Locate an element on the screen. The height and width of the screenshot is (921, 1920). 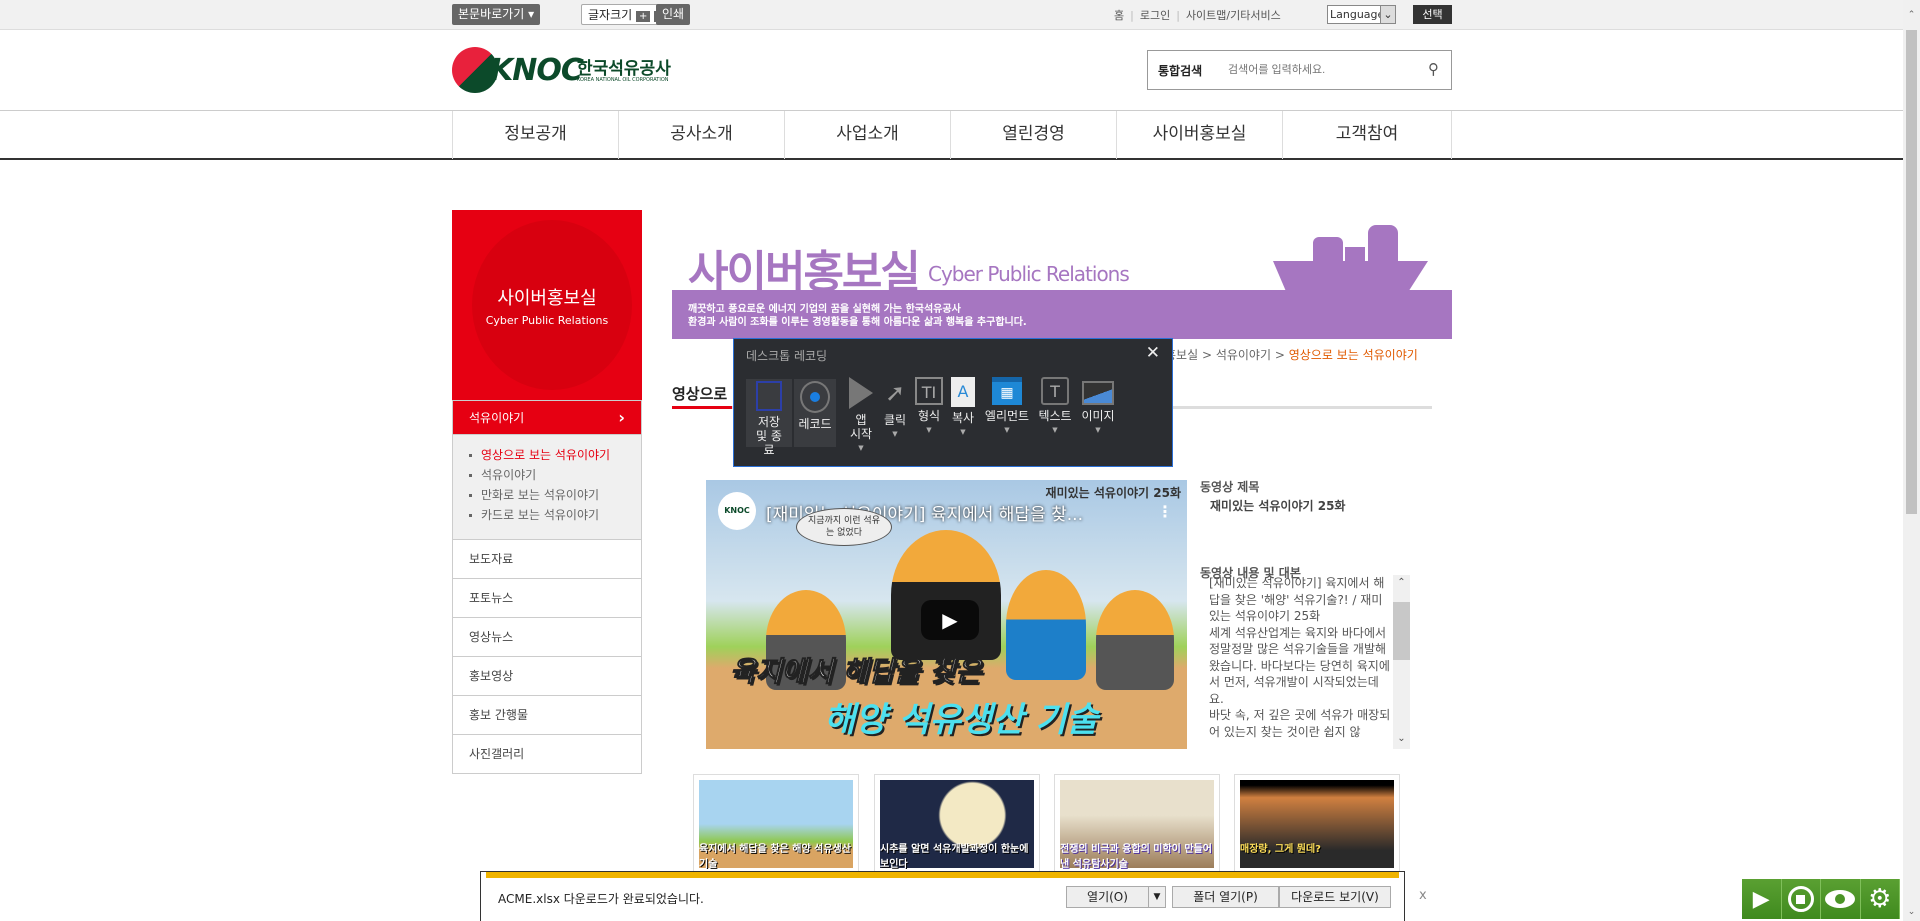
video-title-value: 재미있는 석유이야기 25화 is located at coordinates (1278, 506).